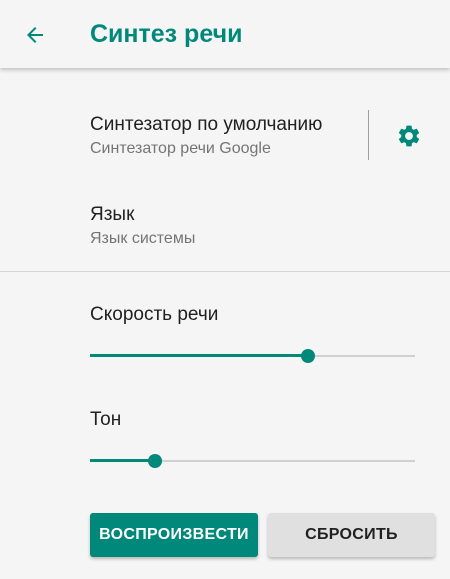  I want to click on speech-rate-slider, so click(252, 356).